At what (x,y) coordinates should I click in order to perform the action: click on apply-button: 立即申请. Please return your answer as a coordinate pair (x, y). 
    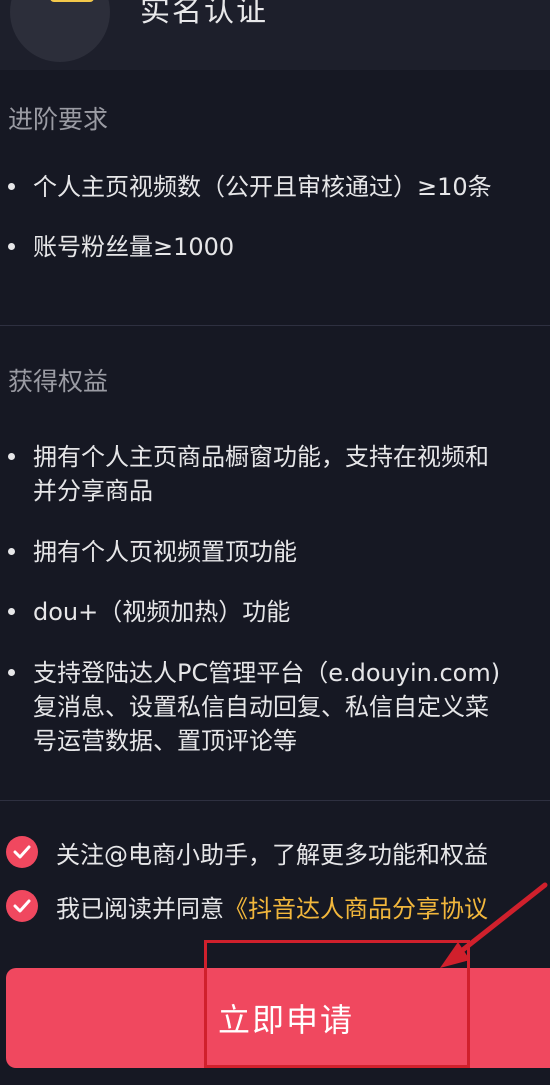
    Looking at the image, I should click on (278, 1018).